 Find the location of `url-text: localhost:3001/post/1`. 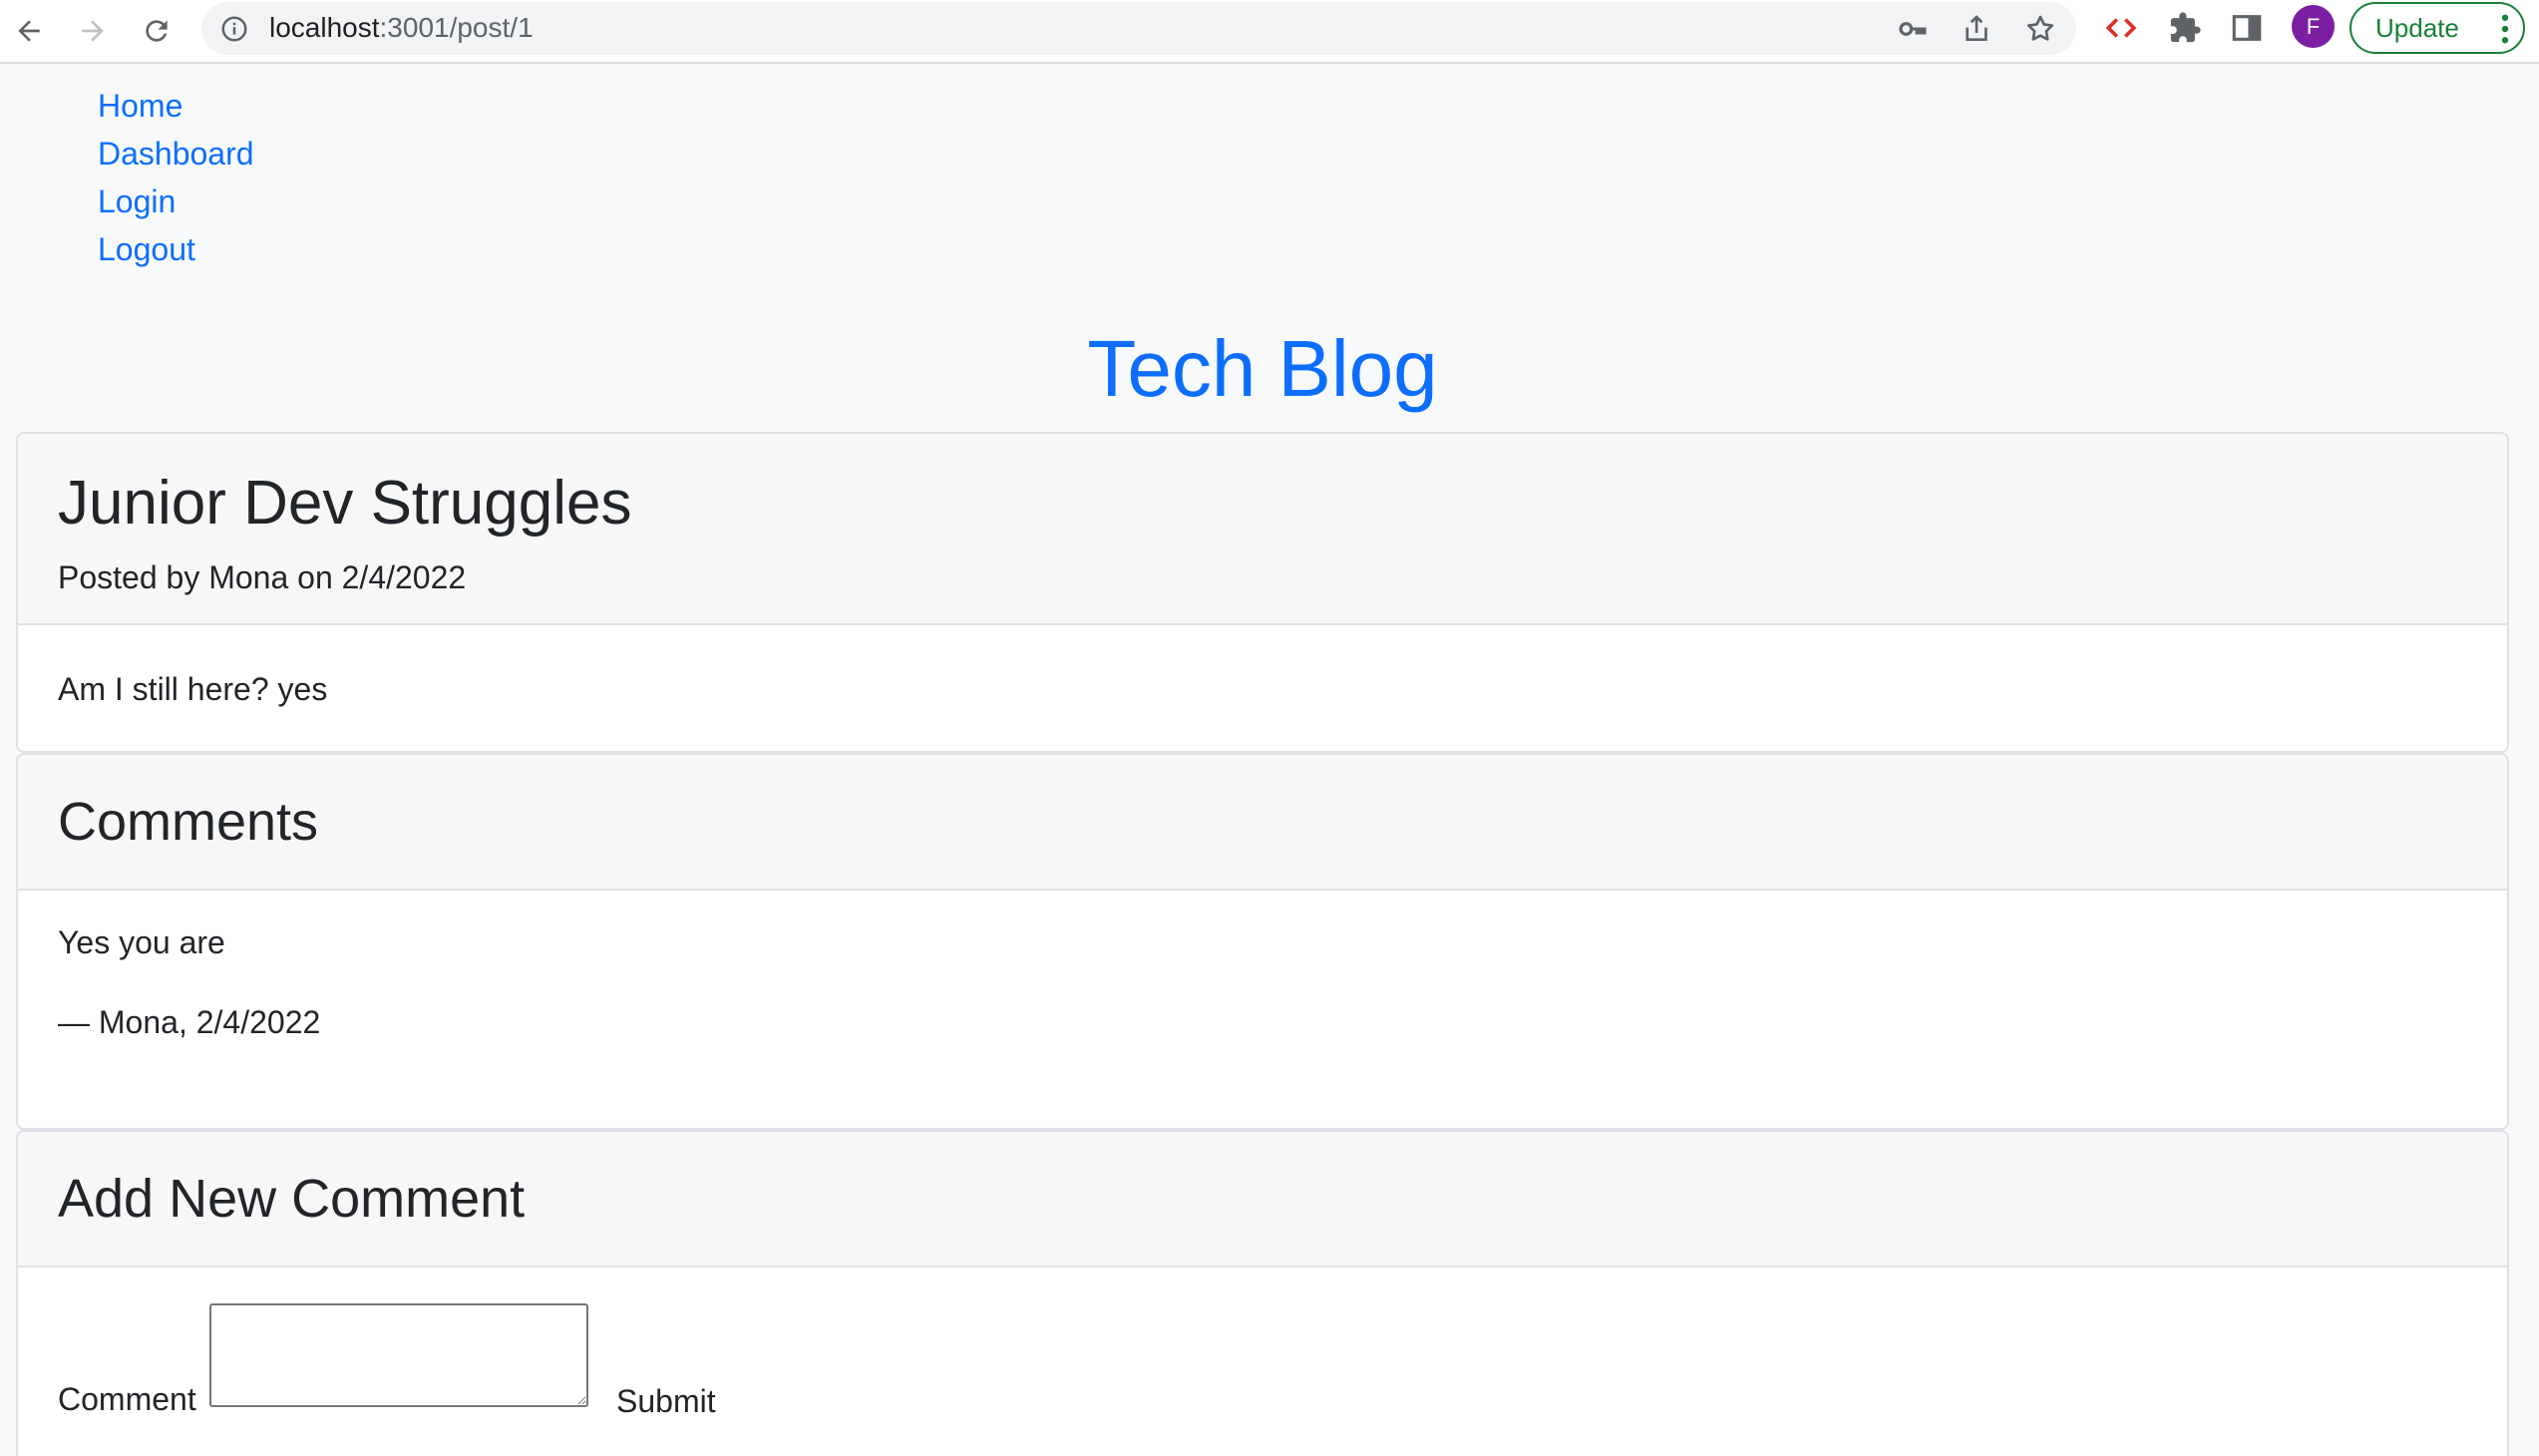

url-text: localhost:3001/post/1 is located at coordinates (401, 28).